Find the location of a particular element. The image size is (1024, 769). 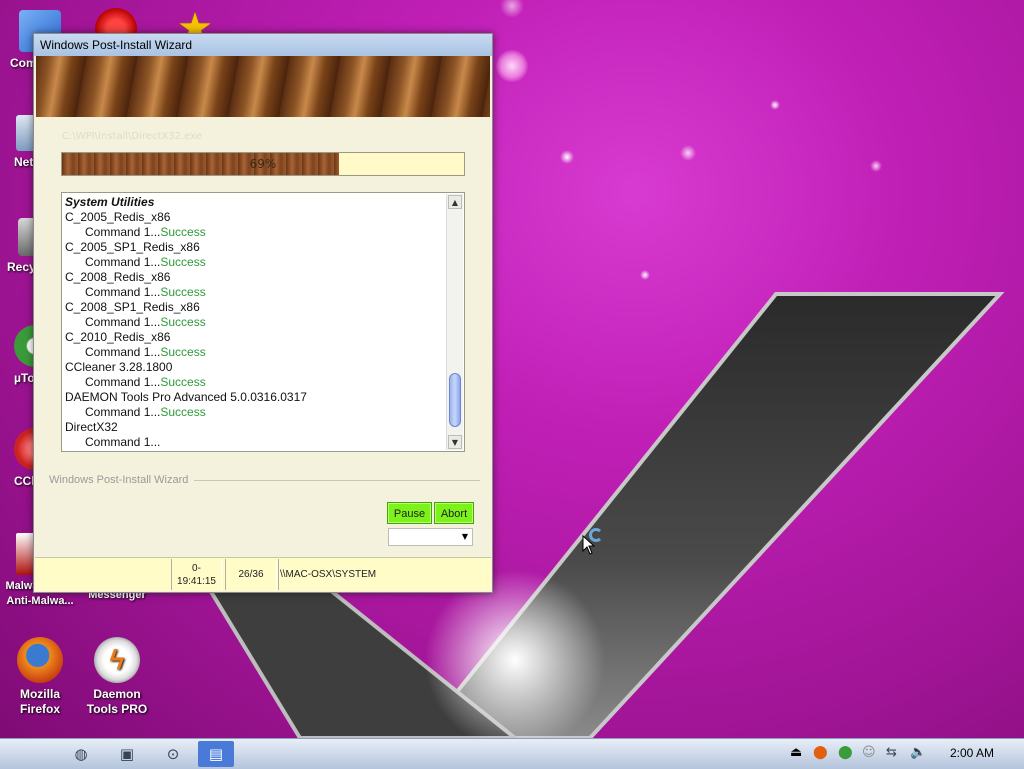

chevron-down-icon: ▼ is located at coordinates (464, 536).